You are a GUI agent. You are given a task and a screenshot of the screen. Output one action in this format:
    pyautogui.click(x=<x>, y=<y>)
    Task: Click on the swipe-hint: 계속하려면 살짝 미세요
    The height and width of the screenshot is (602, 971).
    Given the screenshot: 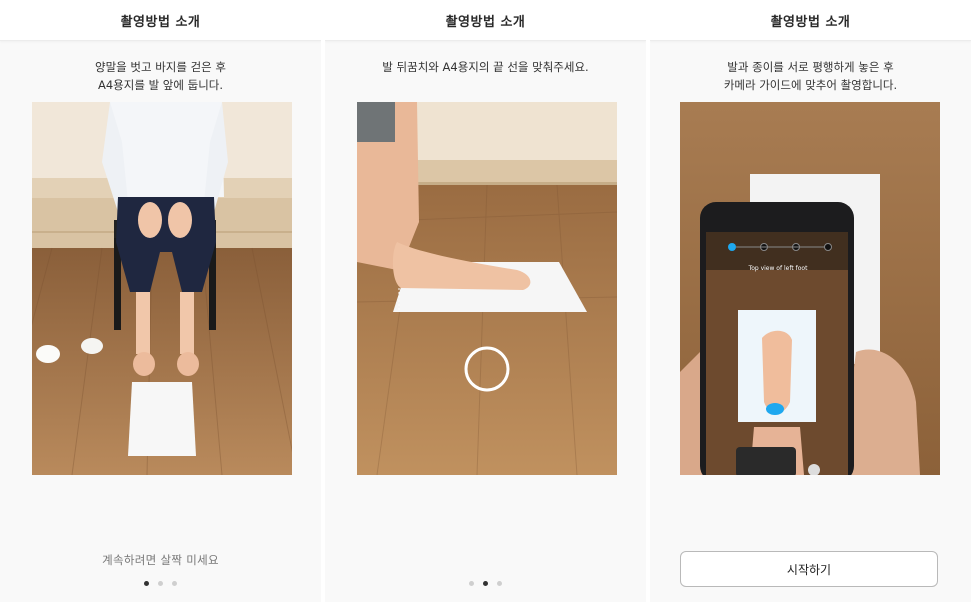 What is the action you would take?
    pyautogui.click(x=160, y=560)
    